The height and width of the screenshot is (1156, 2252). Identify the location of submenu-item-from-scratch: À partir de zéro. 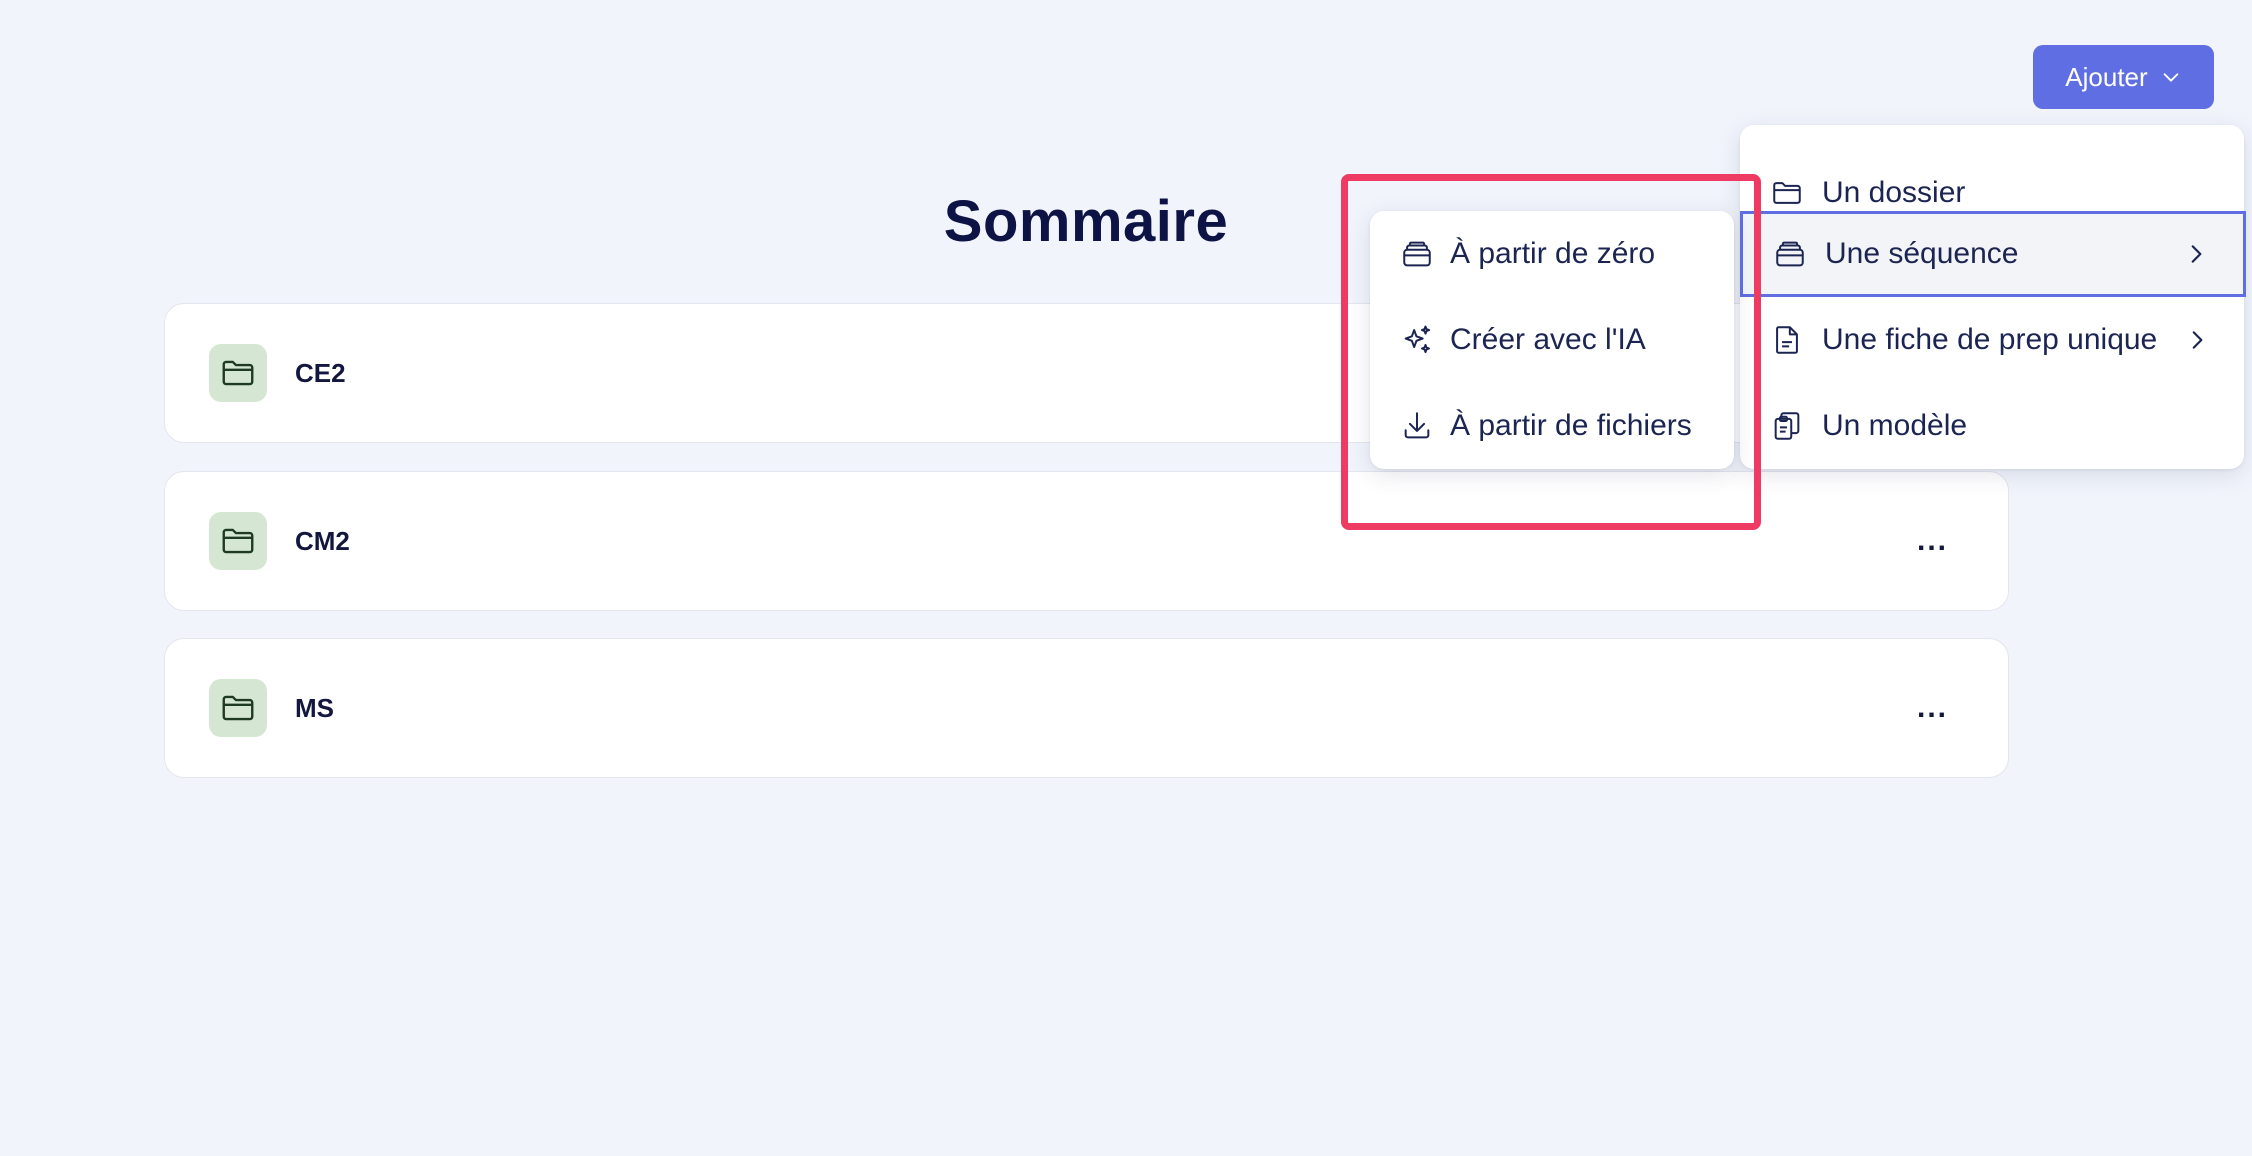
(1552, 254).